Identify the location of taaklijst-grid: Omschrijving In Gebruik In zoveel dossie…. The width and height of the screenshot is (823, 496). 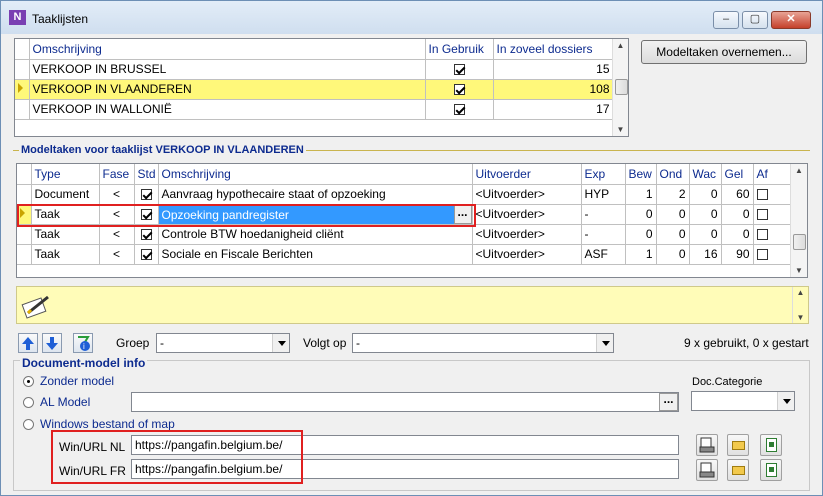
(321, 87).